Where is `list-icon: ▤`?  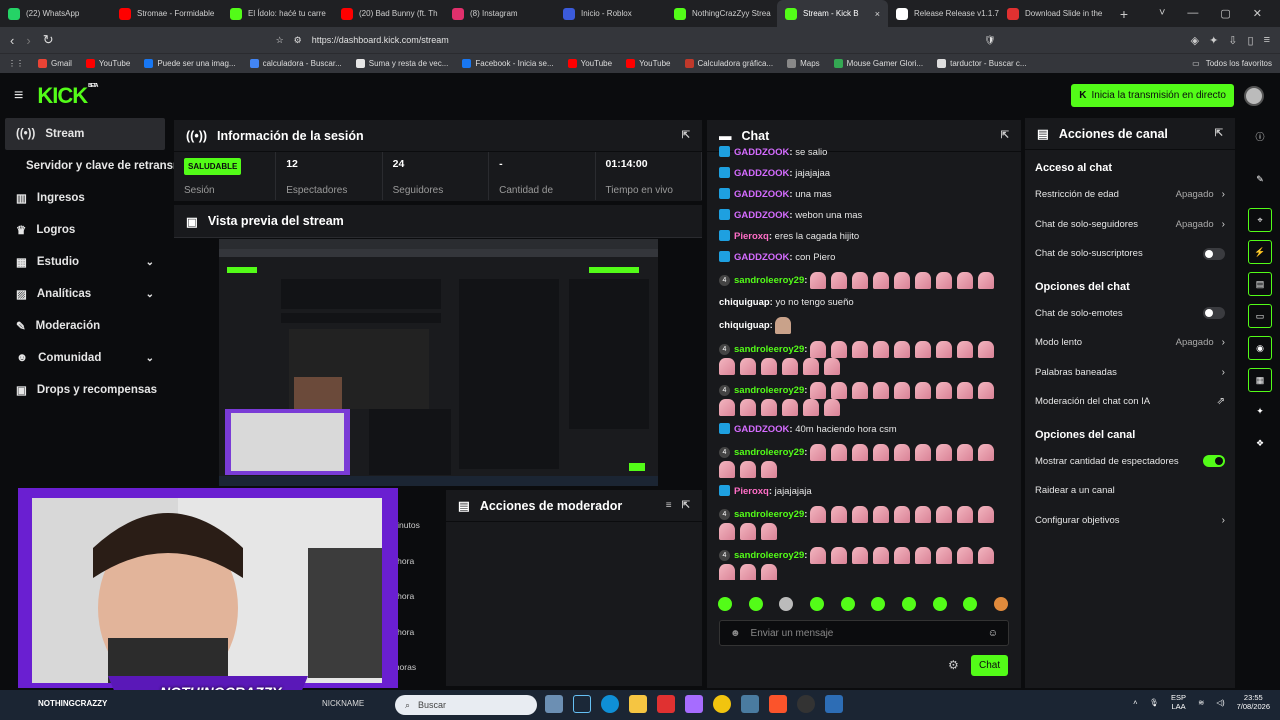 list-icon: ▤ is located at coordinates (1260, 284).